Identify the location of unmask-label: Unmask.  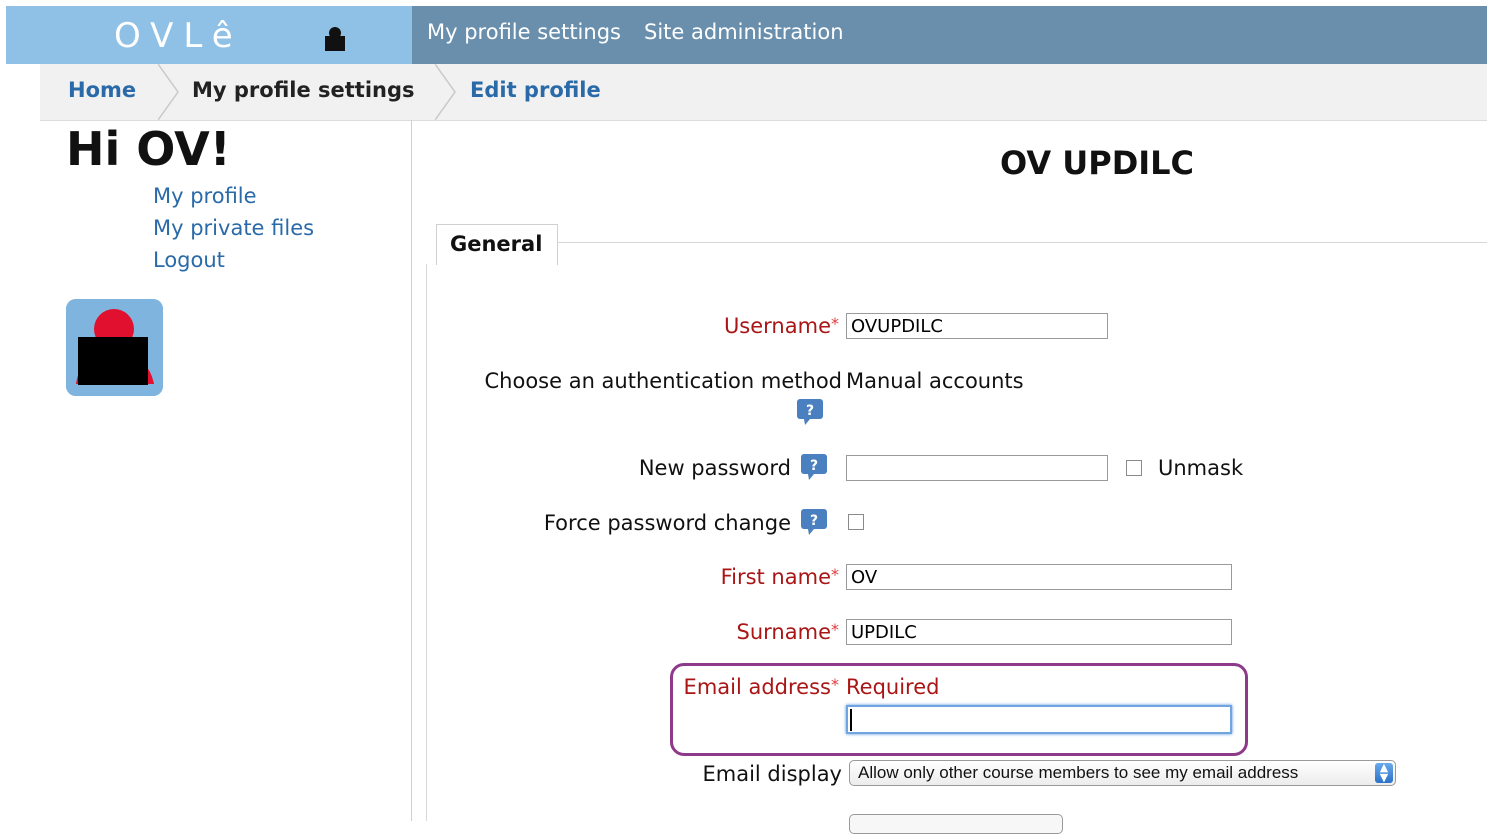
(1201, 468).